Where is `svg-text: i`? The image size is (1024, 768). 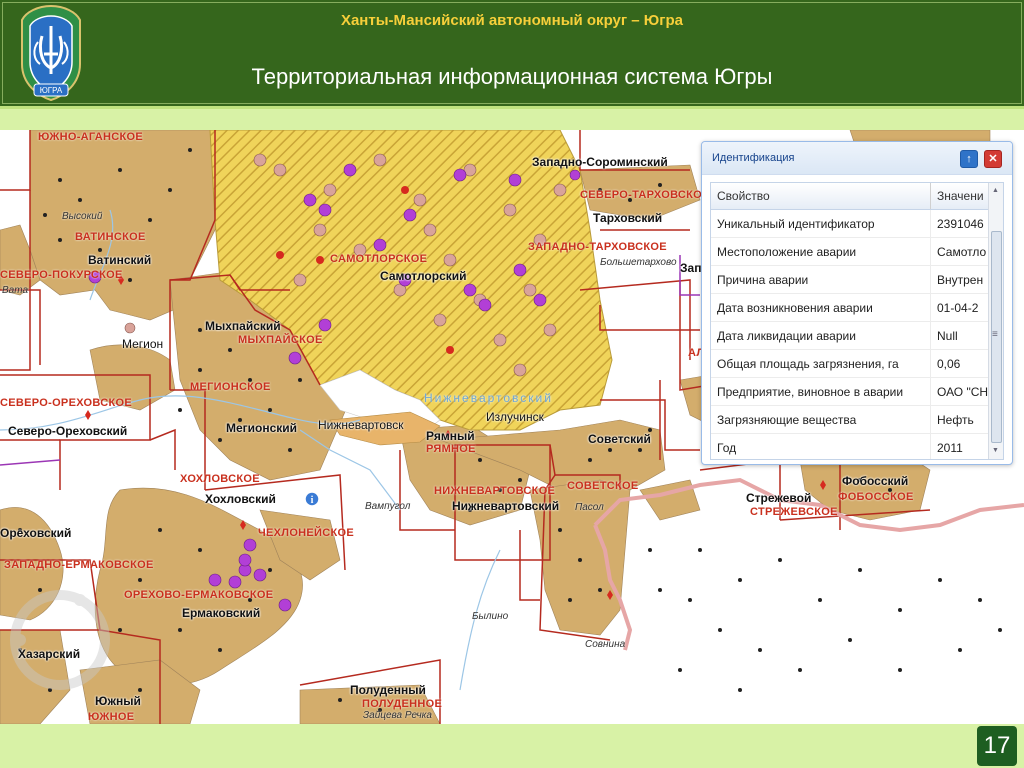
svg-text: i is located at coordinates (312, 500).